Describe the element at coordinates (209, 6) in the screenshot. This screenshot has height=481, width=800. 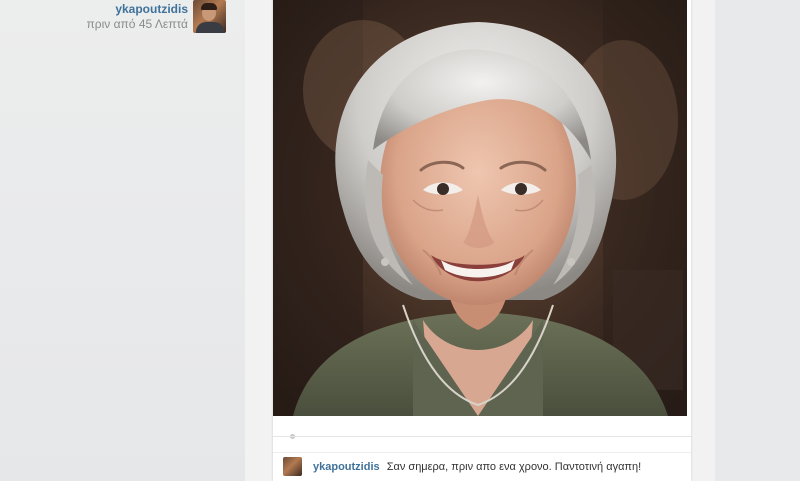
I see `avatar-hair-shape` at that location.